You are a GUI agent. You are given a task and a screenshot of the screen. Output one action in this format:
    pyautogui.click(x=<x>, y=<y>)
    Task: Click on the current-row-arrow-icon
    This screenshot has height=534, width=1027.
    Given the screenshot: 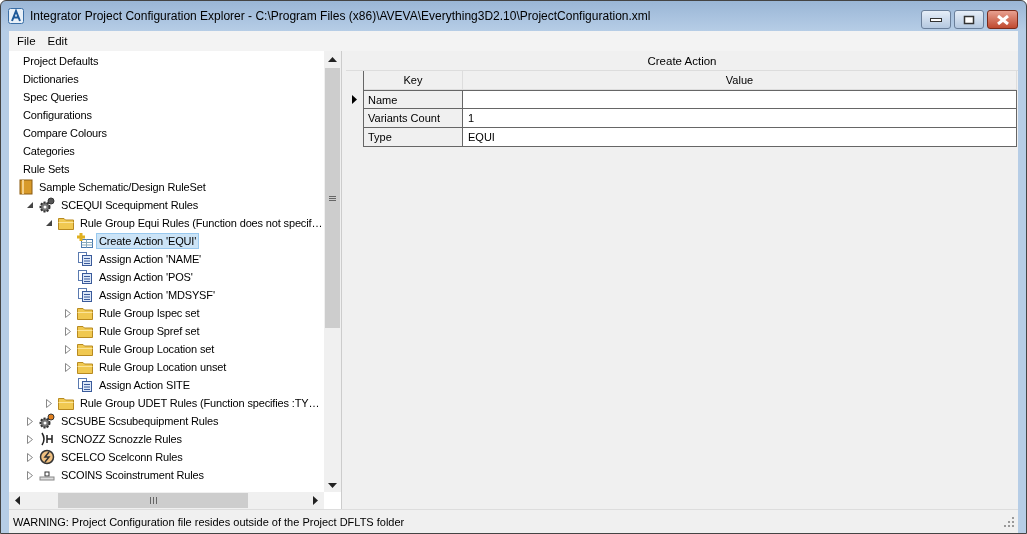 What is the action you would take?
    pyautogui.click(x=354, y=99)
    